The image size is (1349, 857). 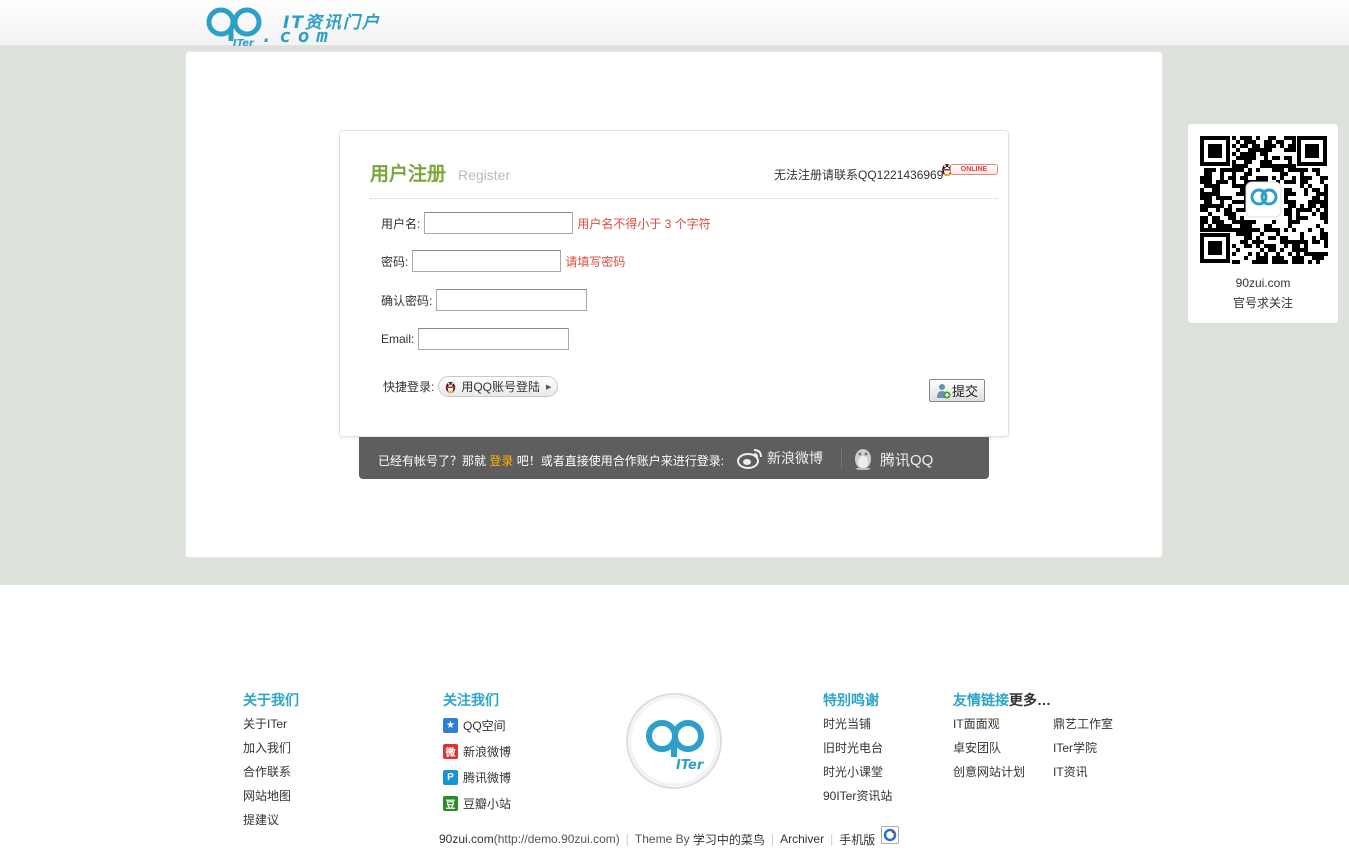 I want to click on qq-login-button: 用QQ账号登陆 ▶, so click(x=498, y=386).